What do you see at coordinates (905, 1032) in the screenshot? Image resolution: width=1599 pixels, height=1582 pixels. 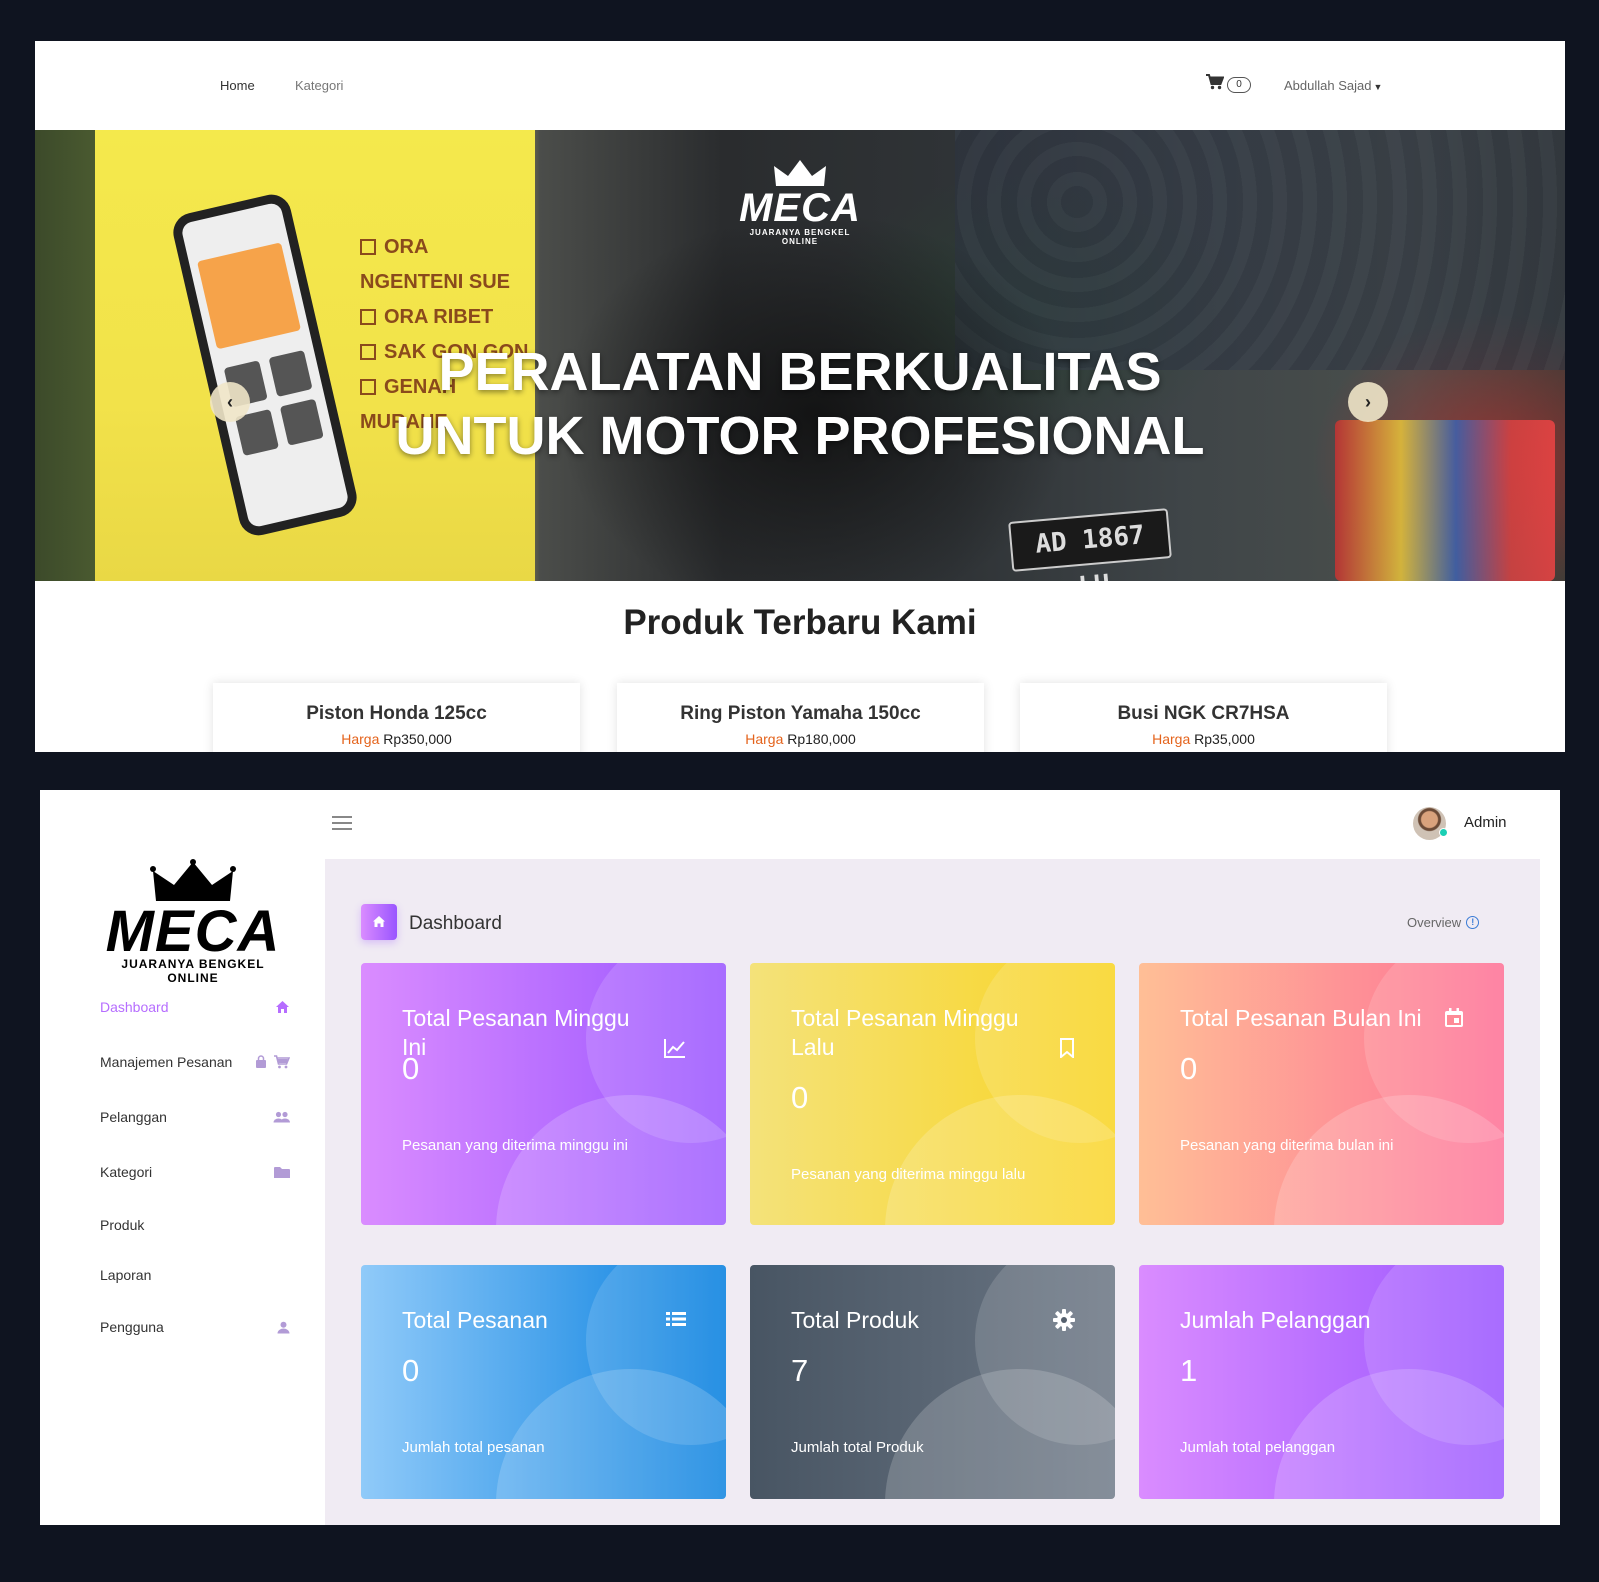 I see `stat-card-title: Total Pesanan Minggu Lalu` at bounding box center [905, 1032].